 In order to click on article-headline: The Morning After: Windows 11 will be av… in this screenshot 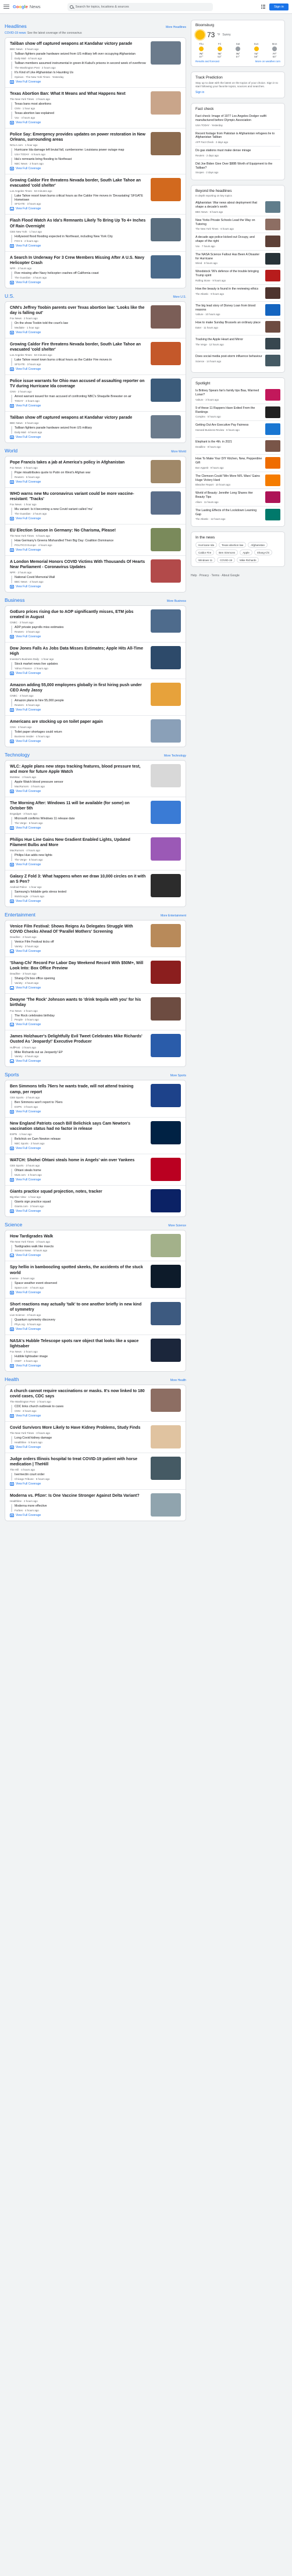, I will do `click(78, 806)`.